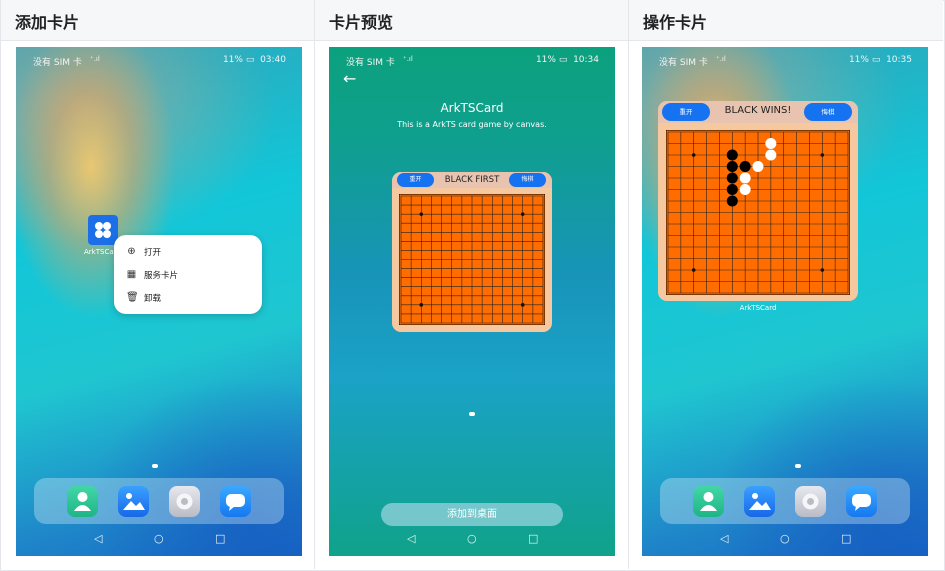 The image size is (945, 571). I want to click on status-bar: 没有 SIM 卡 ⁺.ıl 11% ▭ 10:35, so click(785, 61).